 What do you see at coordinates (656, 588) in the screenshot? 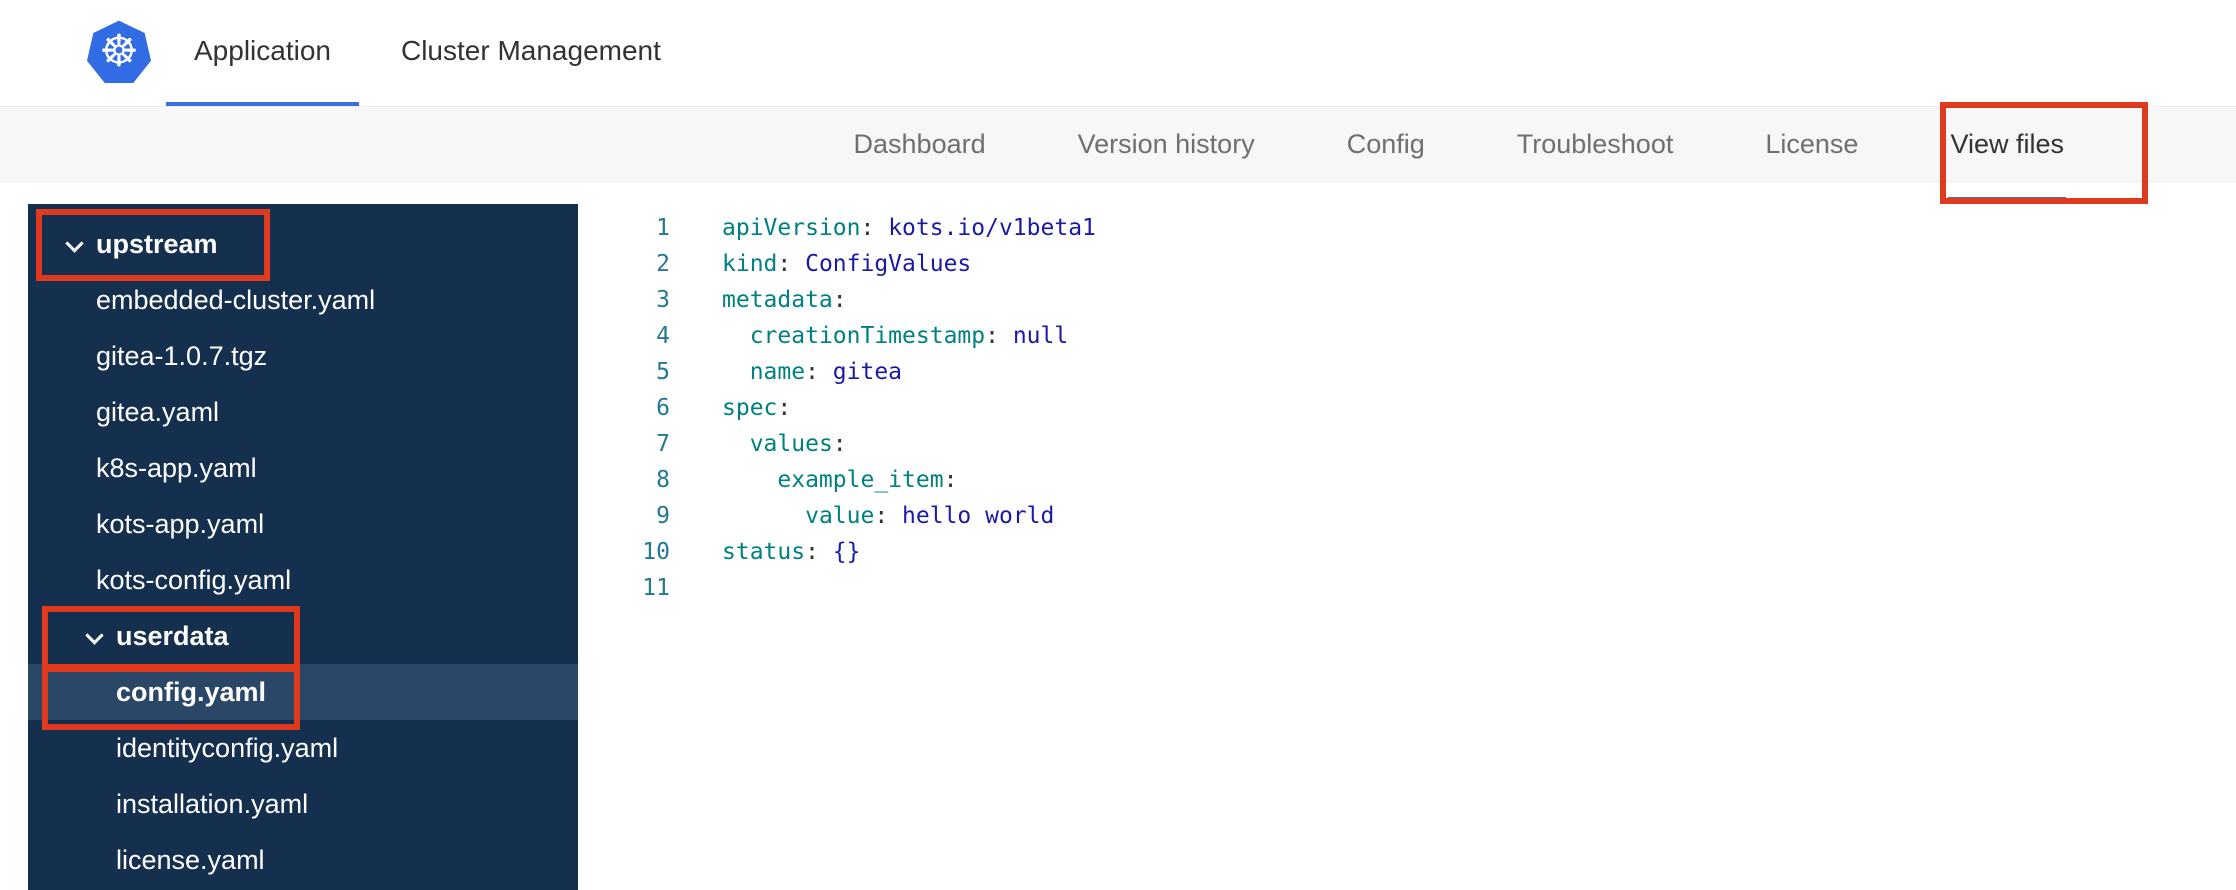
I see `line-number: 11` at bounding box center [656, 588].